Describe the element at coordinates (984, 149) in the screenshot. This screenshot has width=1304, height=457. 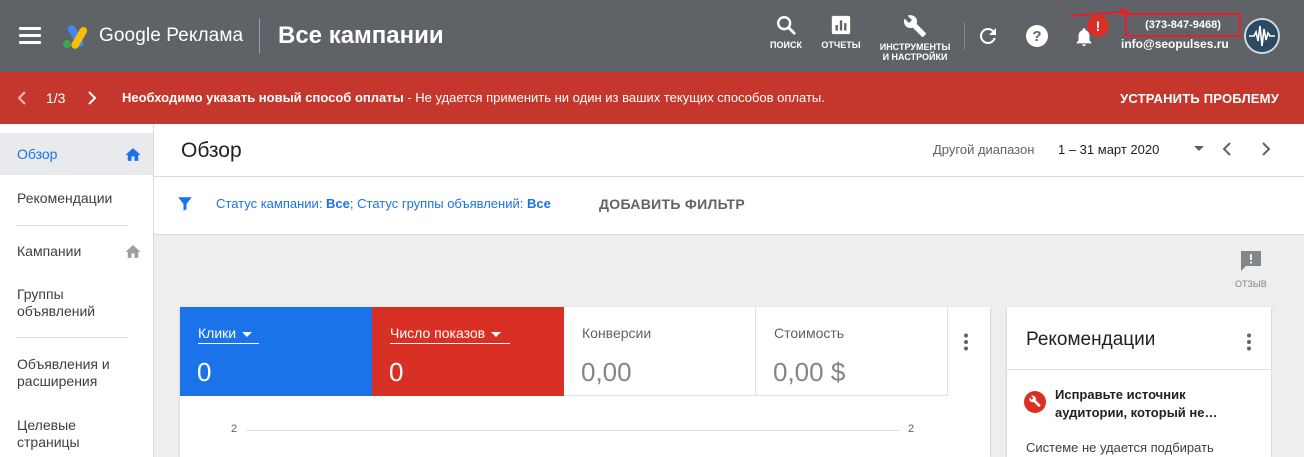
I see `date-range-label: Другой диапазон` at that location.